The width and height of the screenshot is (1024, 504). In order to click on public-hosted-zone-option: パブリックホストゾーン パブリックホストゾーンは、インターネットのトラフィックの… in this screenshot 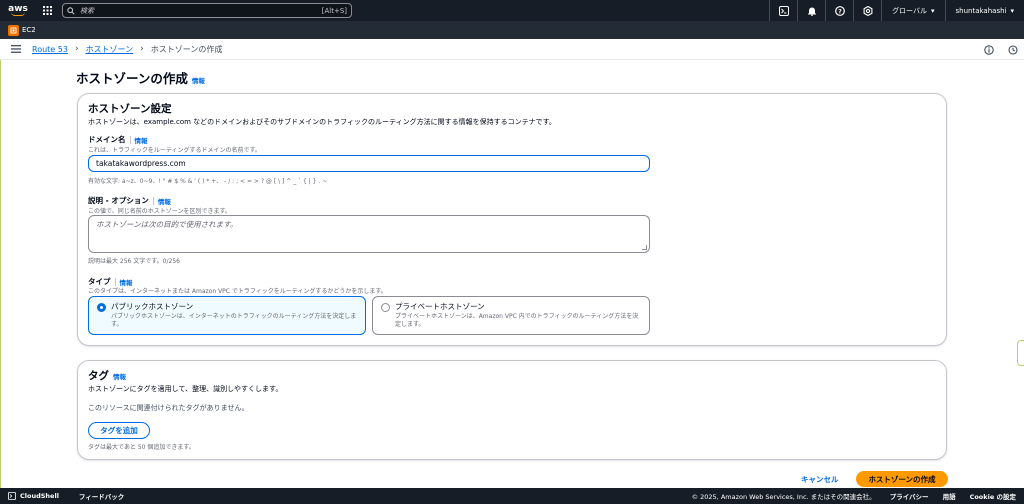, I will do `click(227, 315)`.